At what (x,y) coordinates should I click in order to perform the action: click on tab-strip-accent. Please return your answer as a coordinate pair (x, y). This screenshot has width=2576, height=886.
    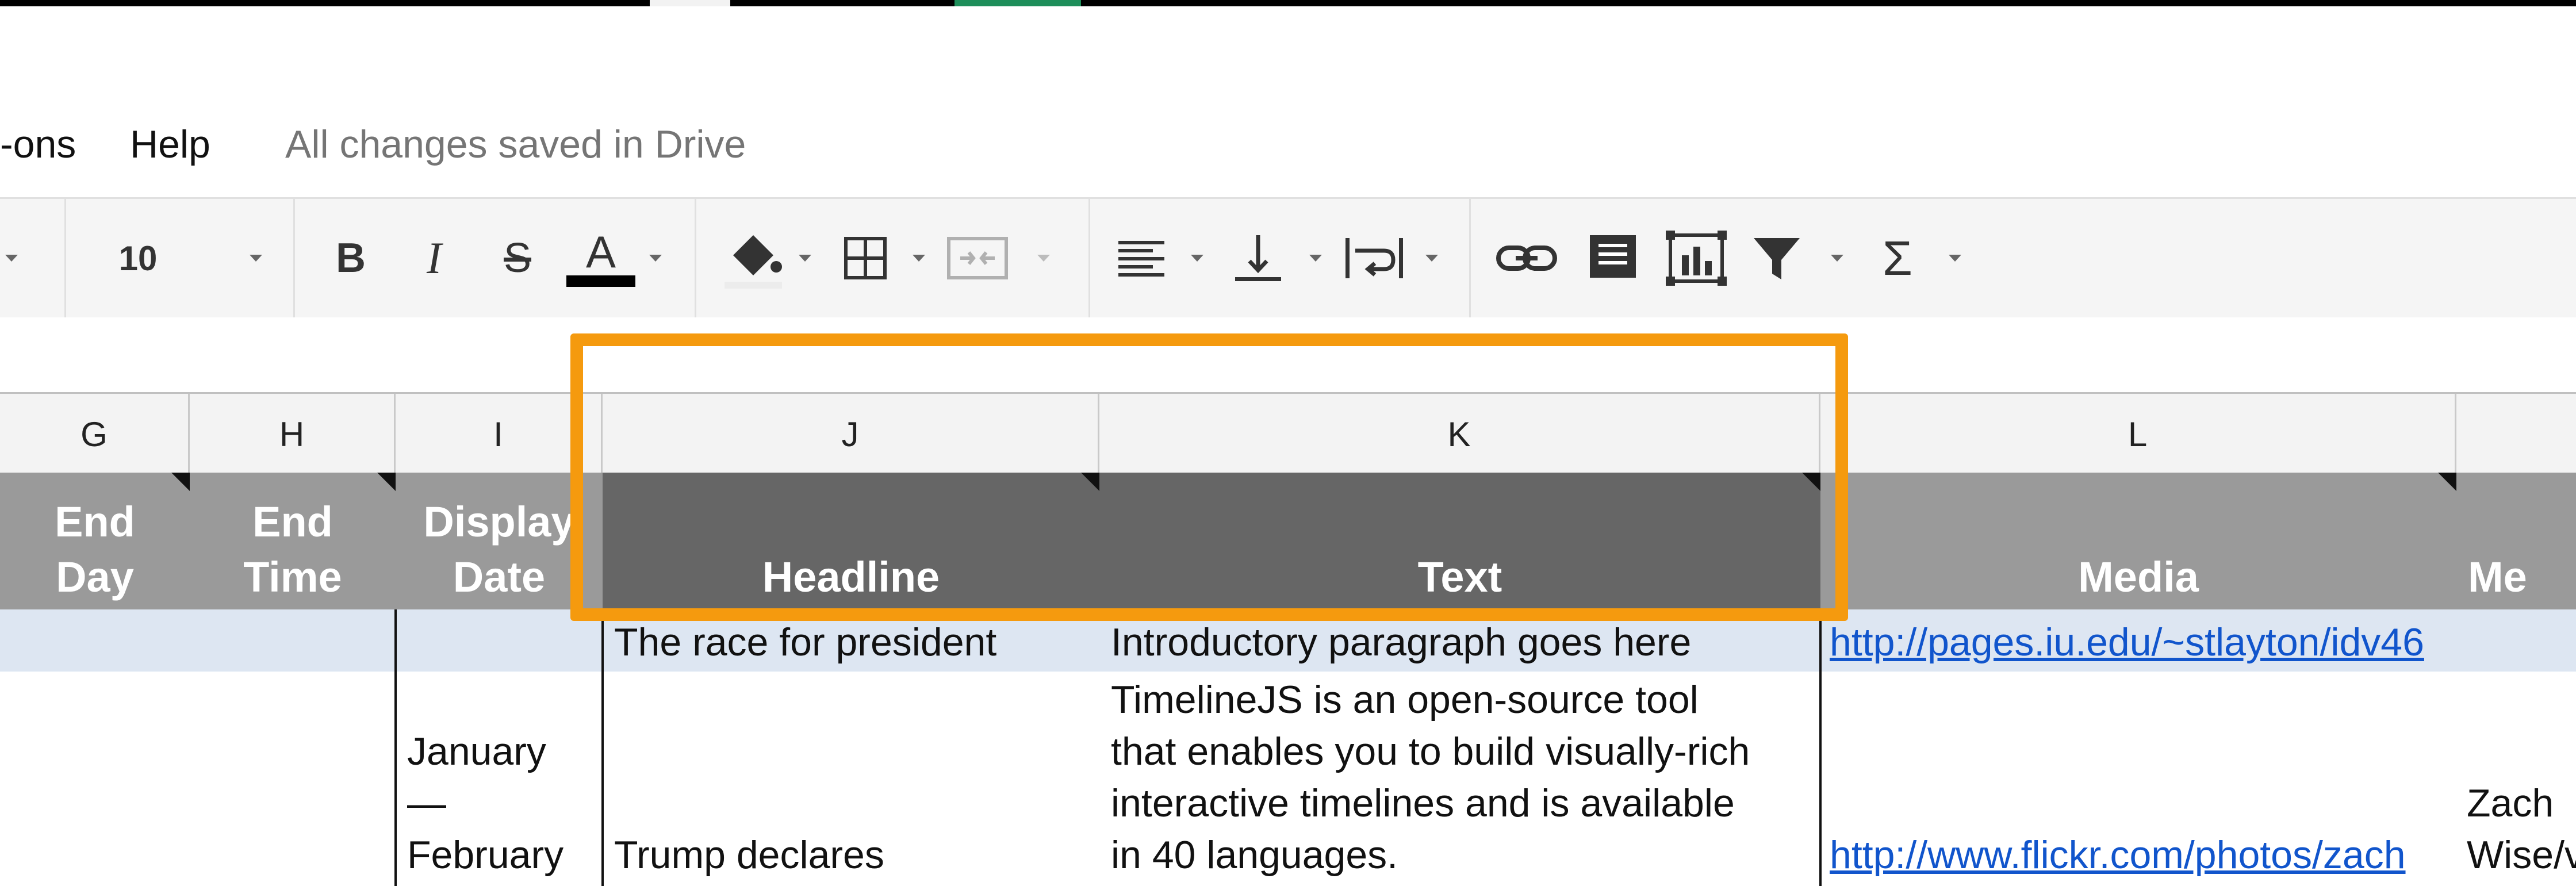
    Looking at the image, I should click on (1017, 3).